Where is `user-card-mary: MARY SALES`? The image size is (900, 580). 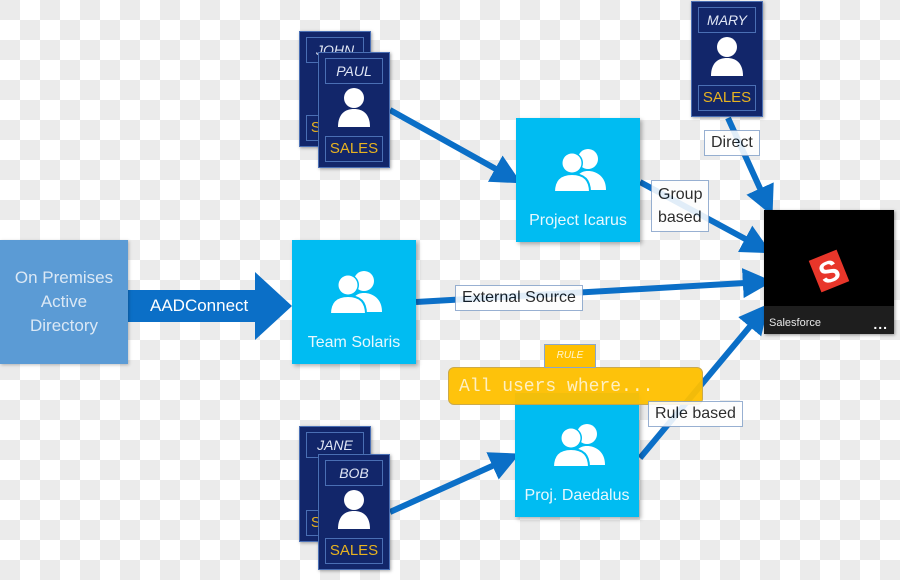 user-card-mary: MARY SALES is located at coordinates (727, 59).